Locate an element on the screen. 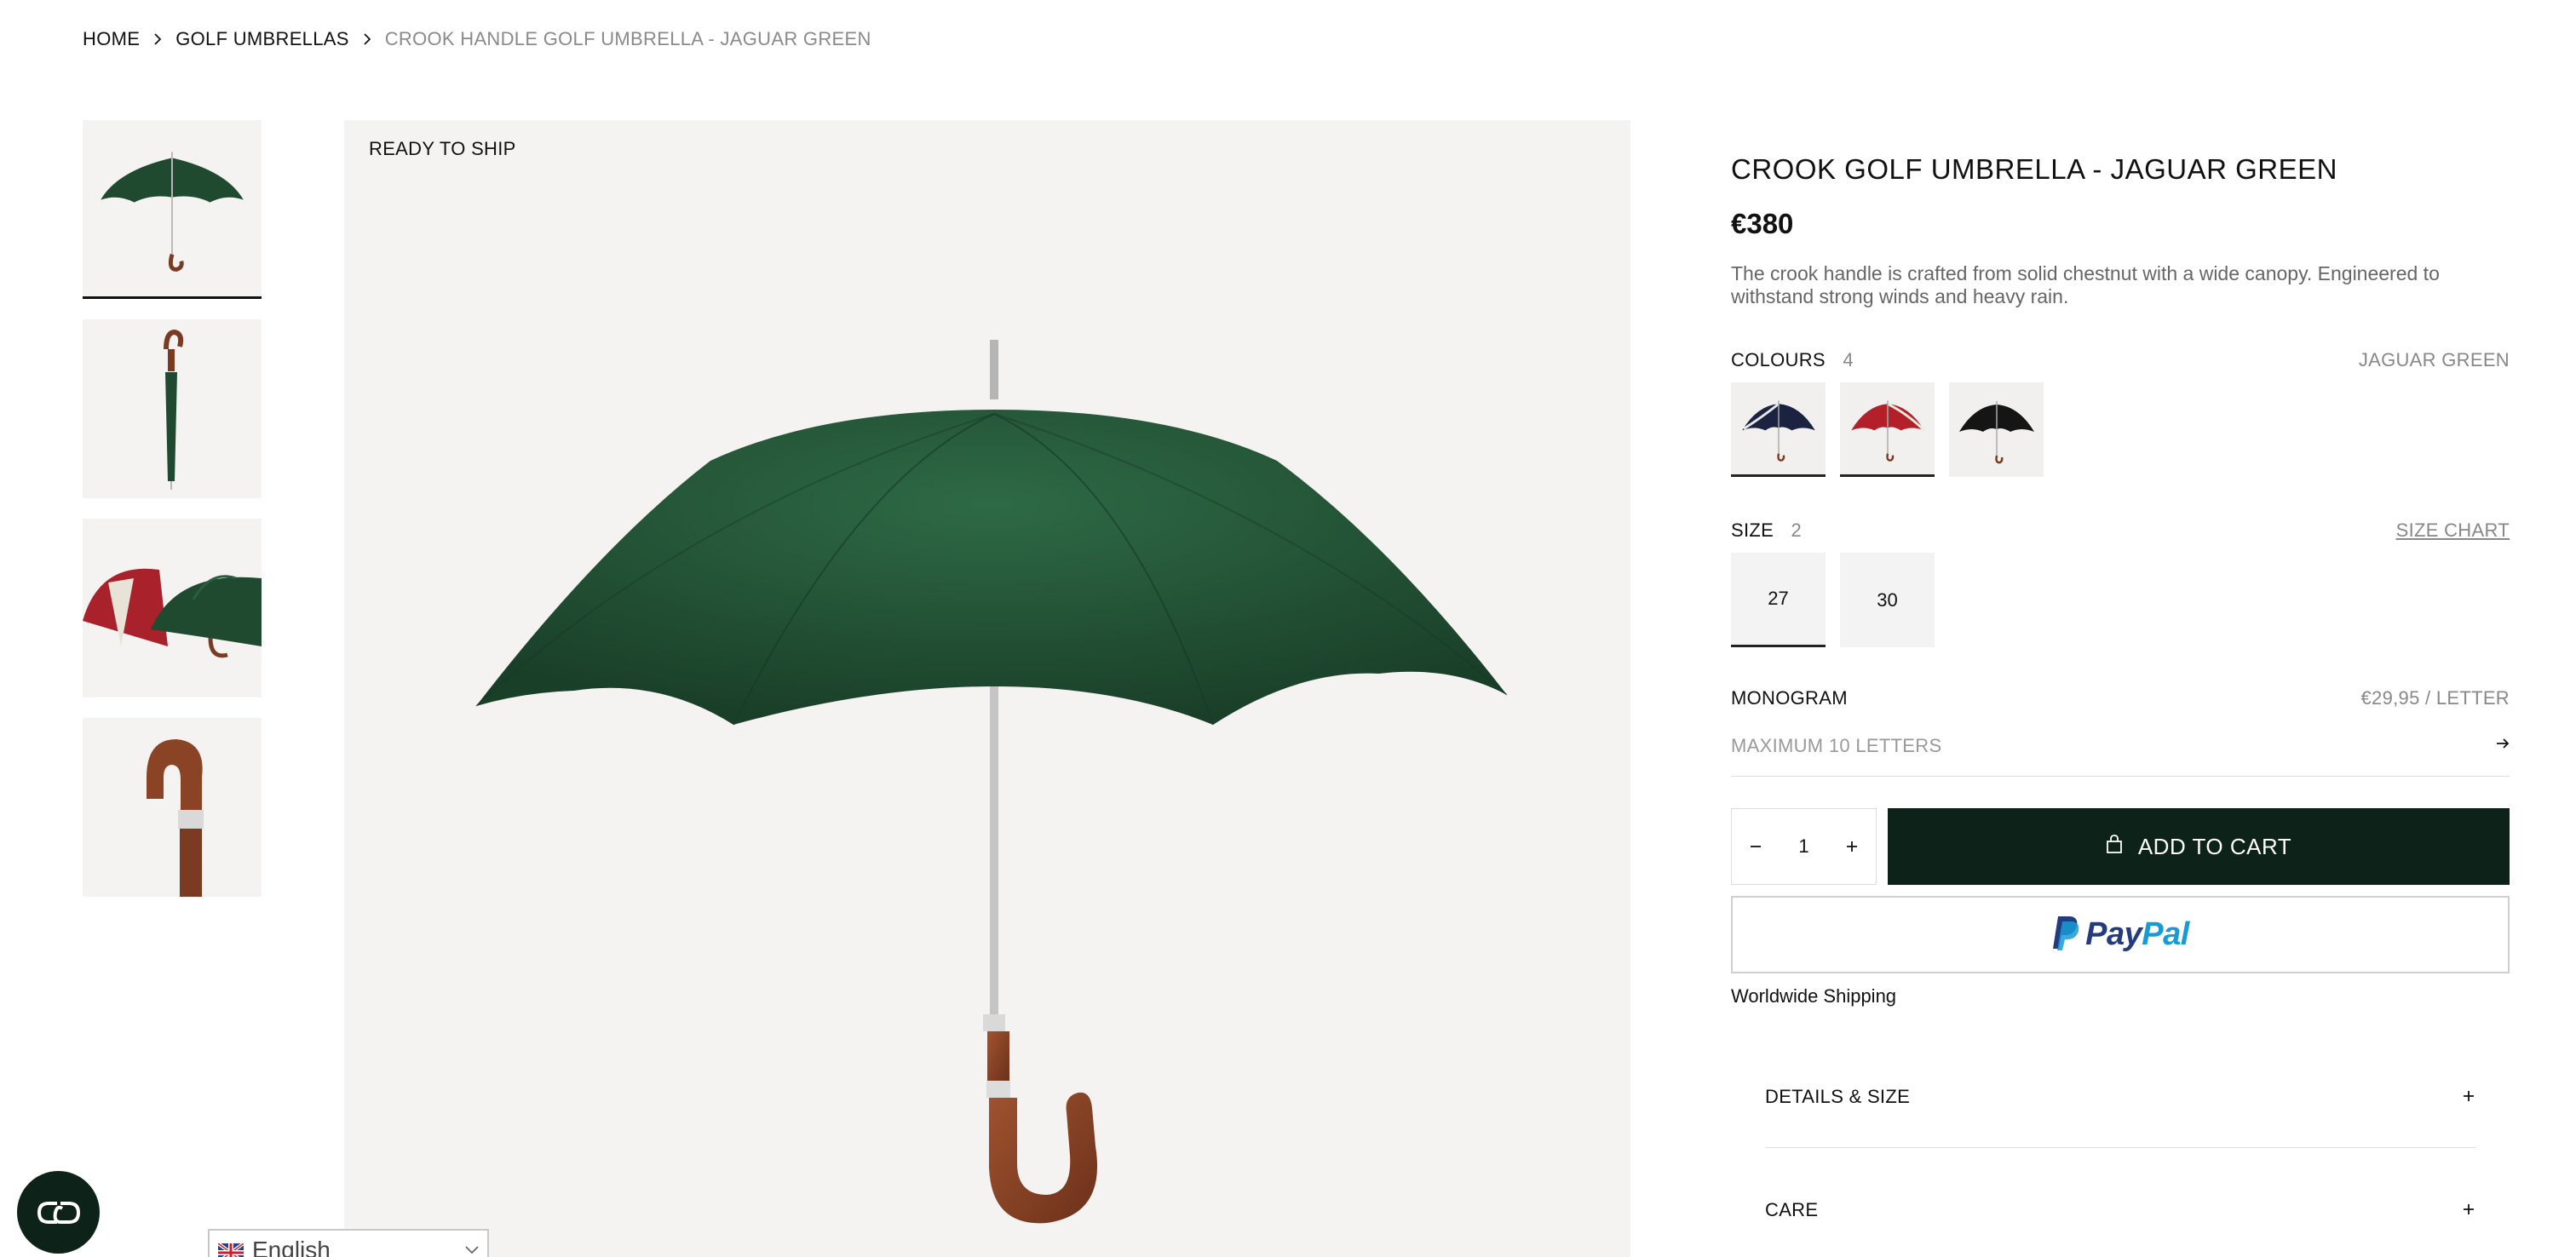  size-count: 2 is located at coordinates (1797, 530).